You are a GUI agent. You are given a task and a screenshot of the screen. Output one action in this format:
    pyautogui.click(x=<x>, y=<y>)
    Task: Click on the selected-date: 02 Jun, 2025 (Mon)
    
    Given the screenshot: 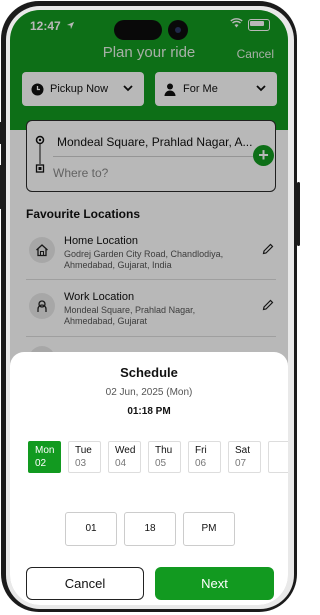 What is the action you would take?
    pyautogui.click(x=149, y=392)
    